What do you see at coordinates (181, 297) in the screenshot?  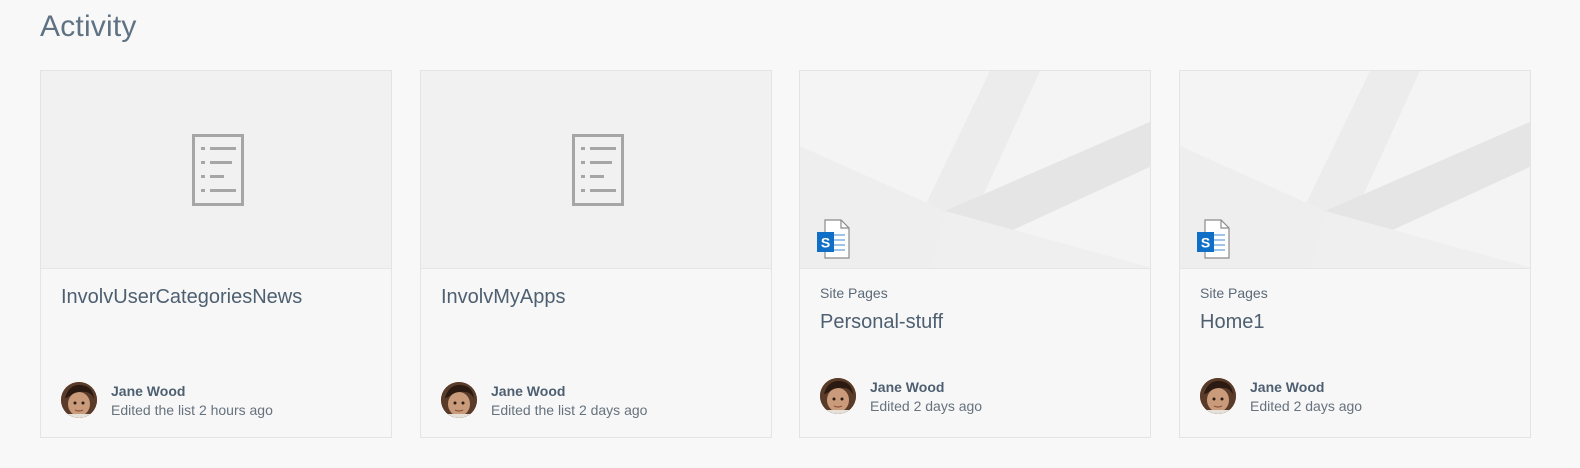 I see `card-title: InvolvUserCategoriesNews` at bounding box center [181, 297].